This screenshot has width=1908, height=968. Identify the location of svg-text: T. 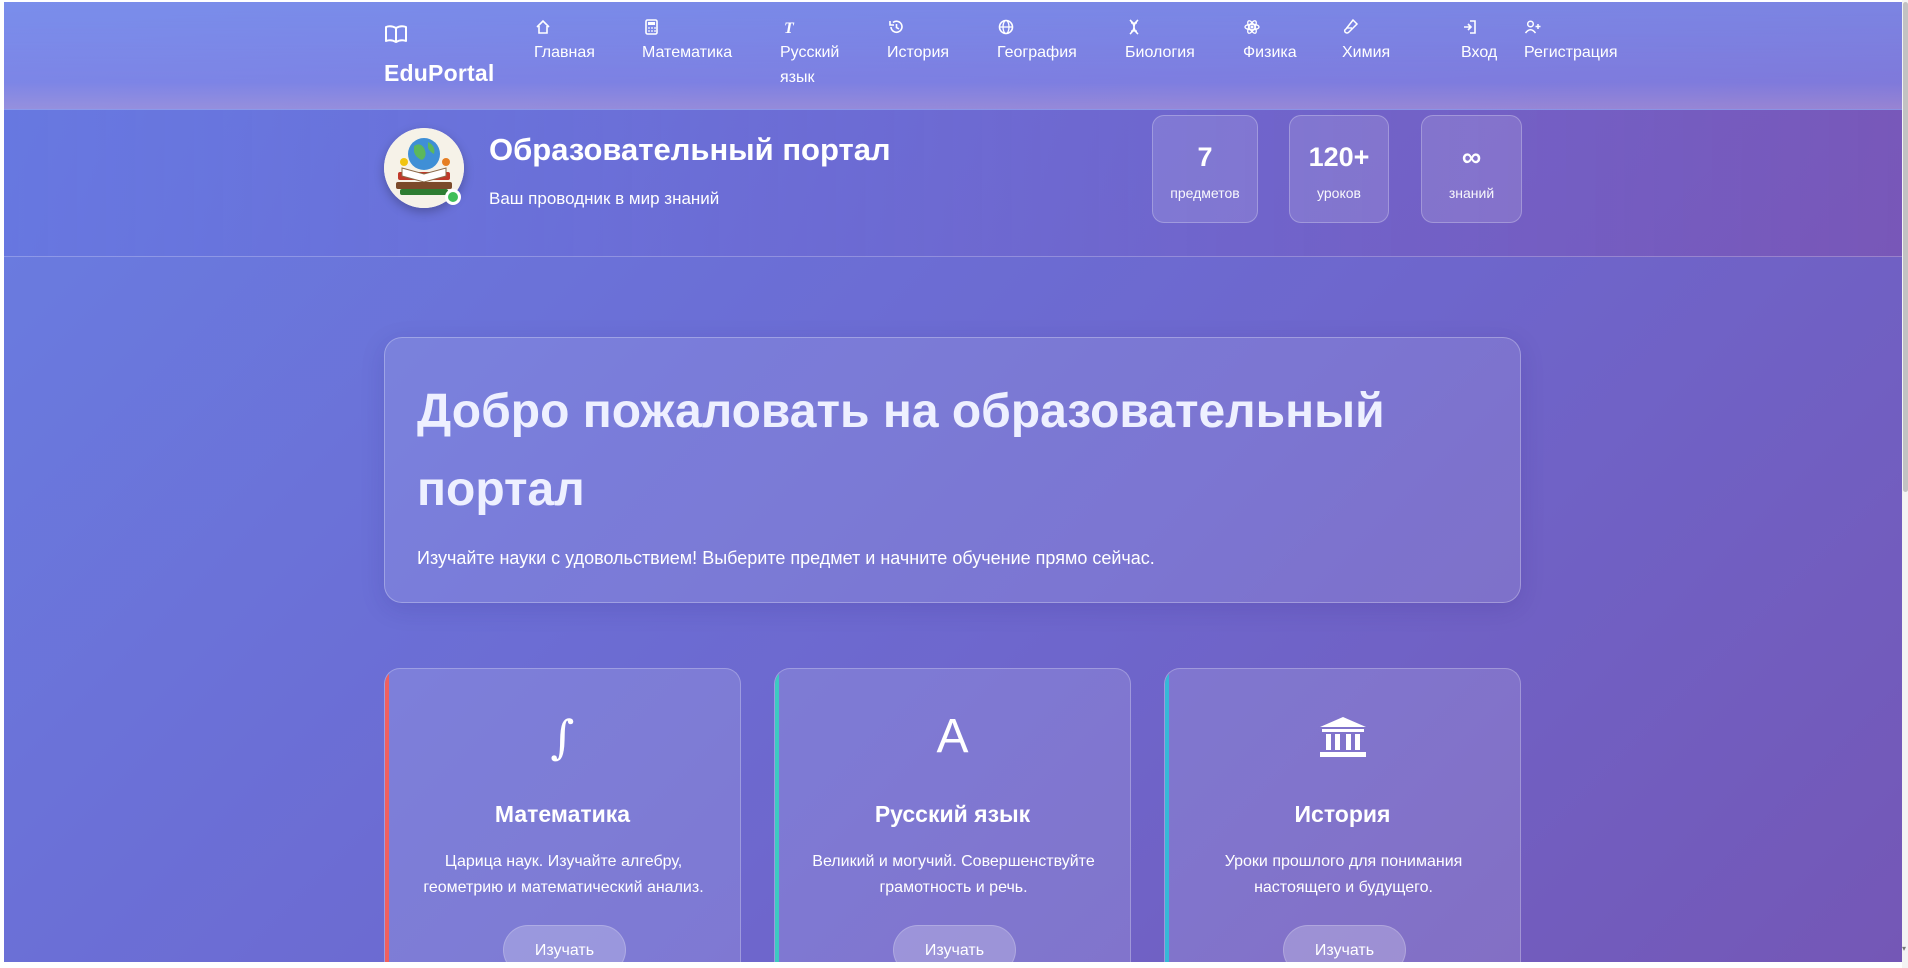
(789, 28).